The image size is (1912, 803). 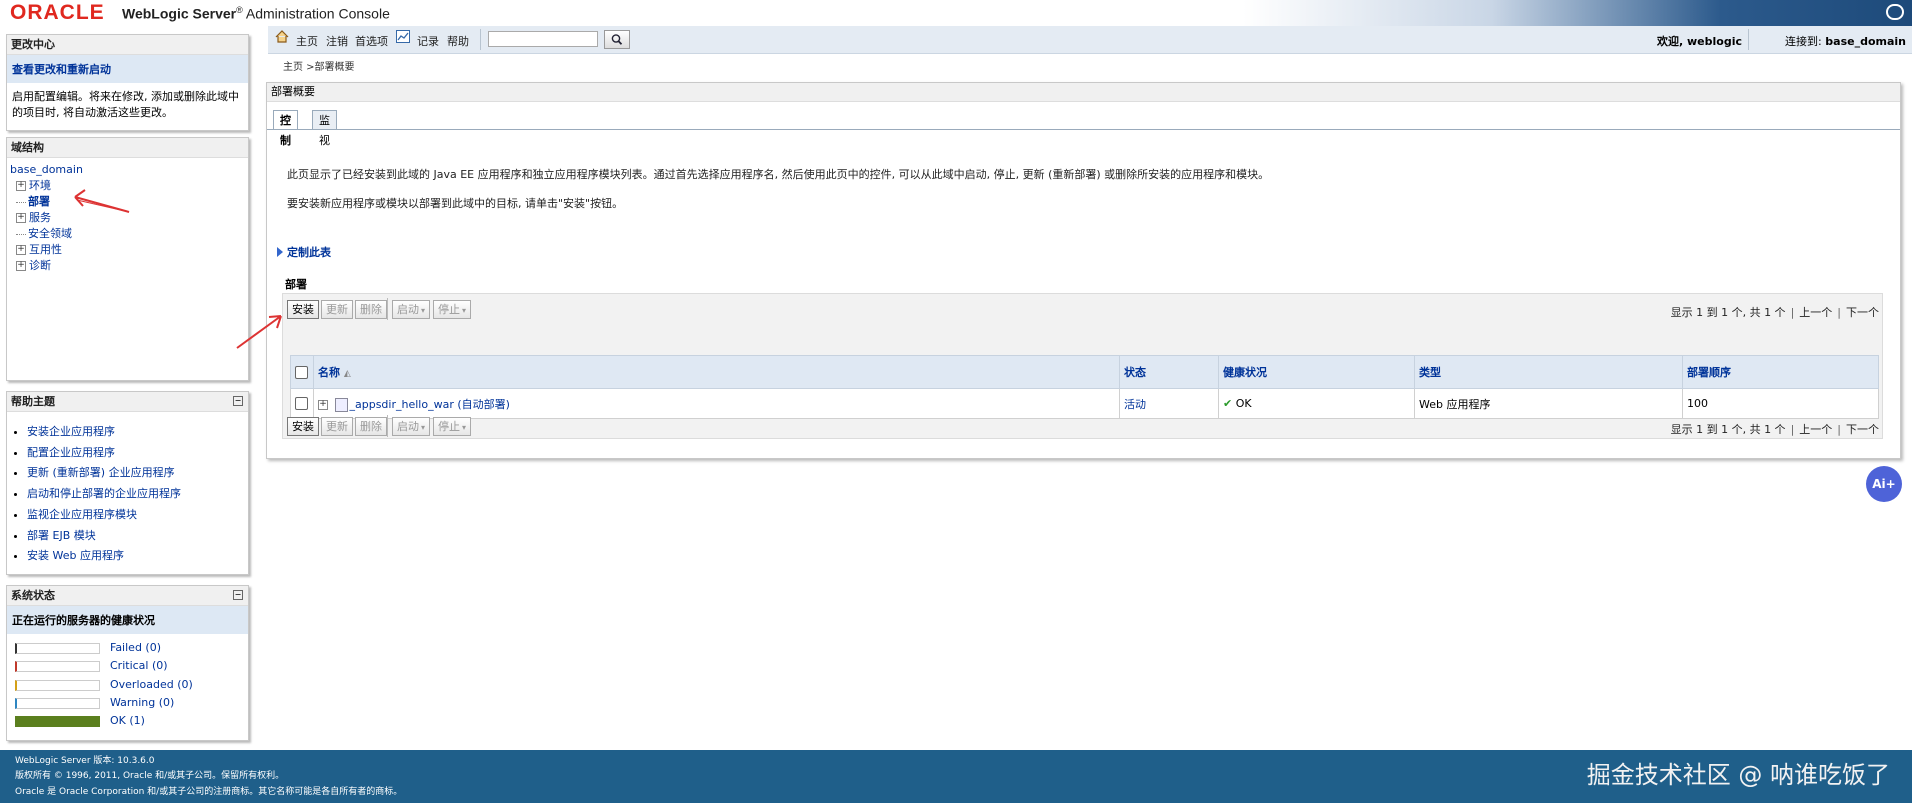 What do you see at coordinates (1243, 403) in the screenshot?
I see `health-value: OK` at bounding box center [1243, 403].